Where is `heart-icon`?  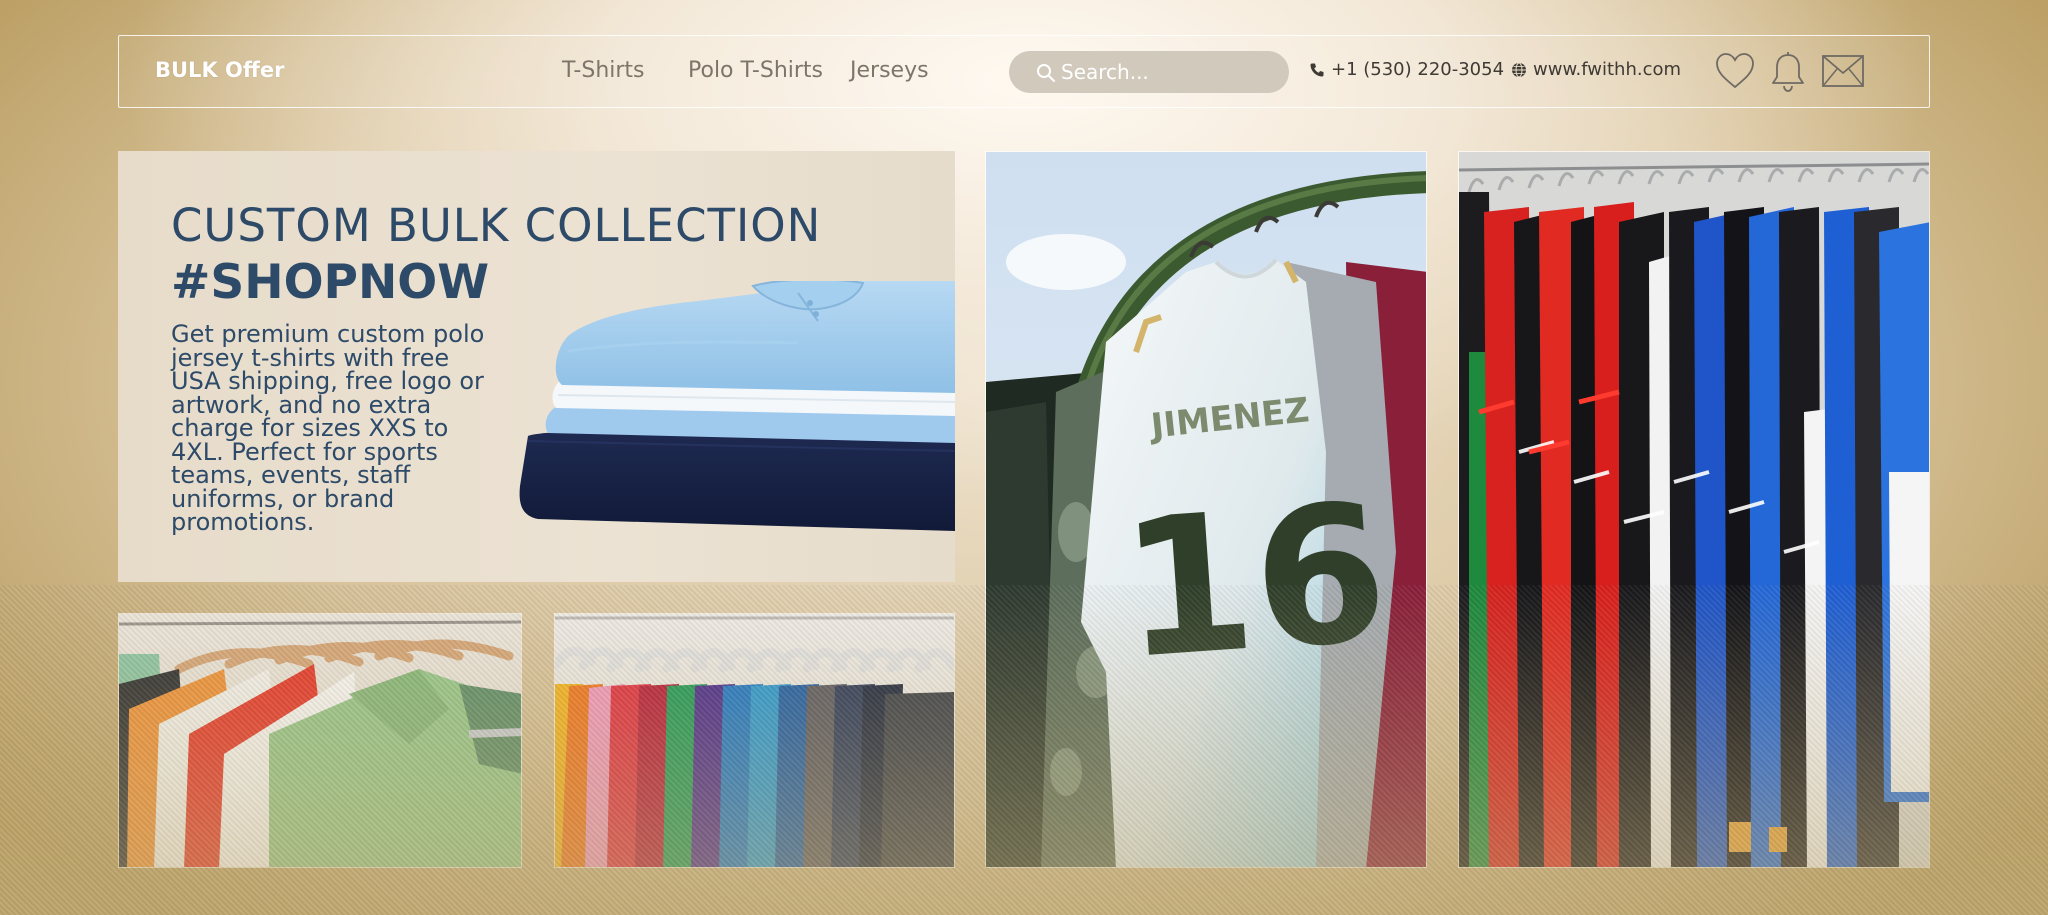 heart-icon is located at coordinates (1735, 71).